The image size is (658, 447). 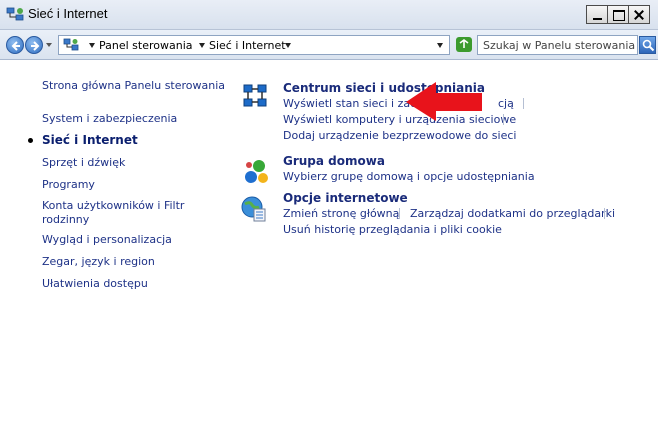 I want to click on address-bar: Panel sterowania Sieć i Internet, so click(x=254, y=45).